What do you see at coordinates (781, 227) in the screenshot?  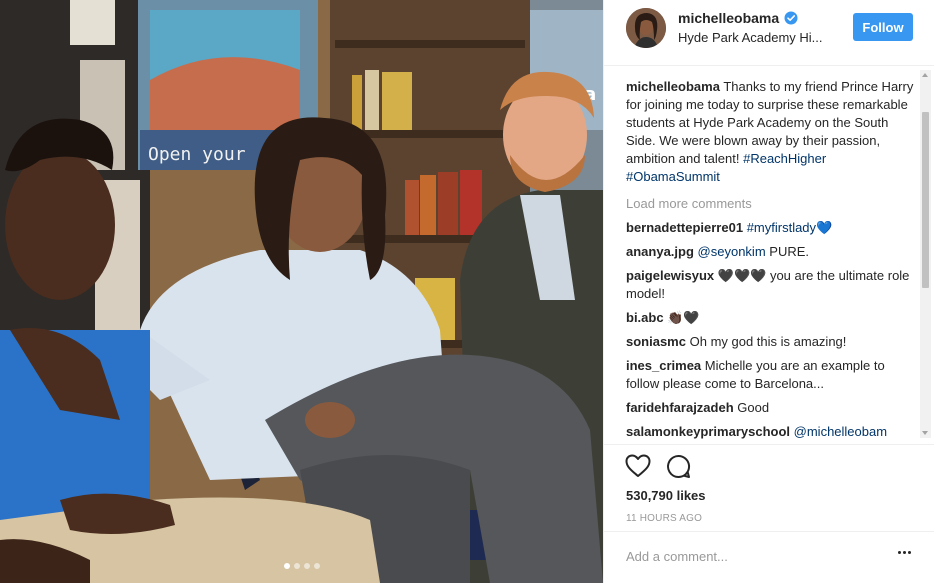 I see `hashtag-link: #myfirstlady` at bounding box center [781, 227].